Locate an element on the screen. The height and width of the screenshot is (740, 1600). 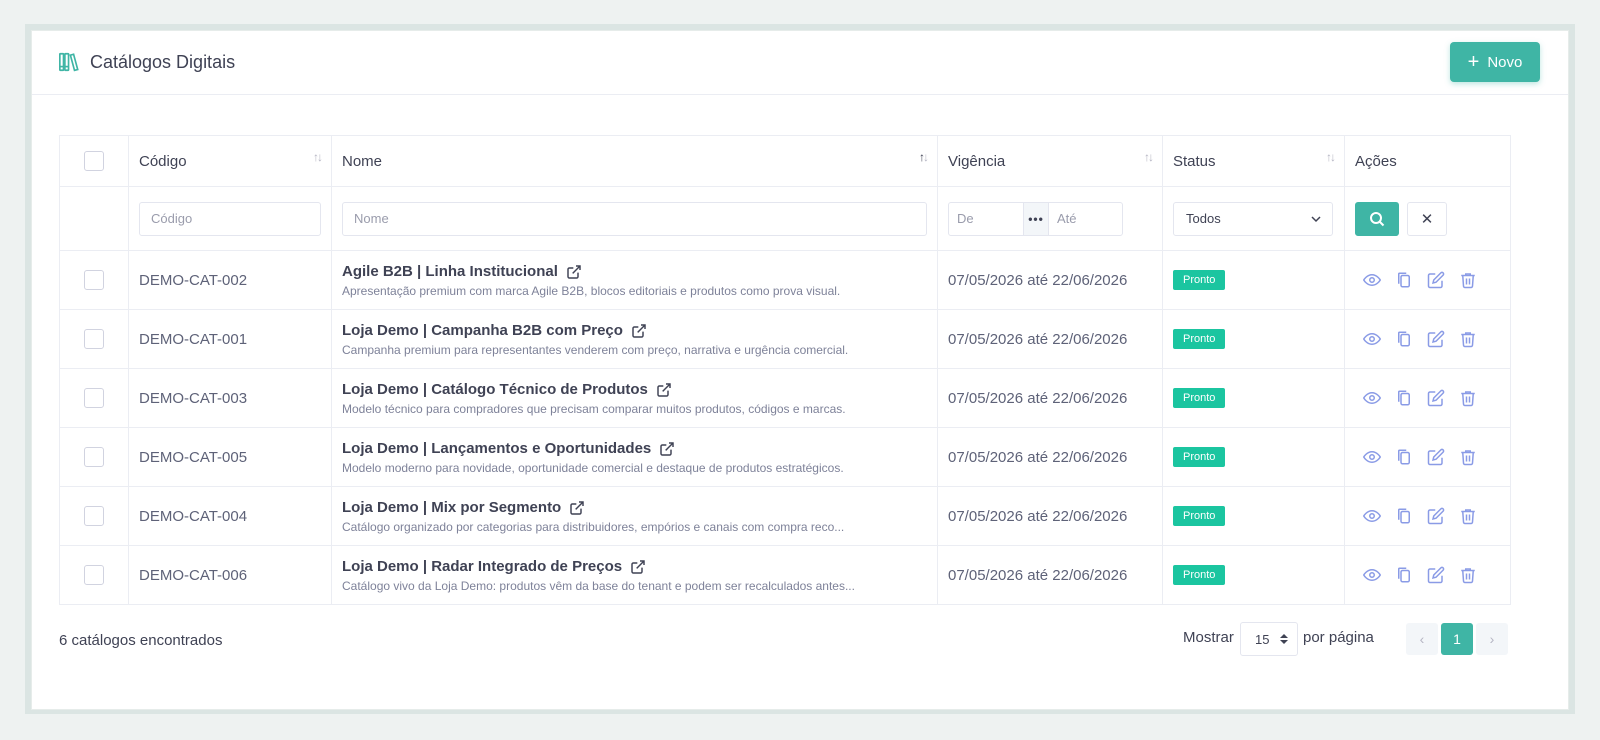
row-name-link: Loja Demo | Lançamentos e Oportunidades is located at coordinates (496, 449).